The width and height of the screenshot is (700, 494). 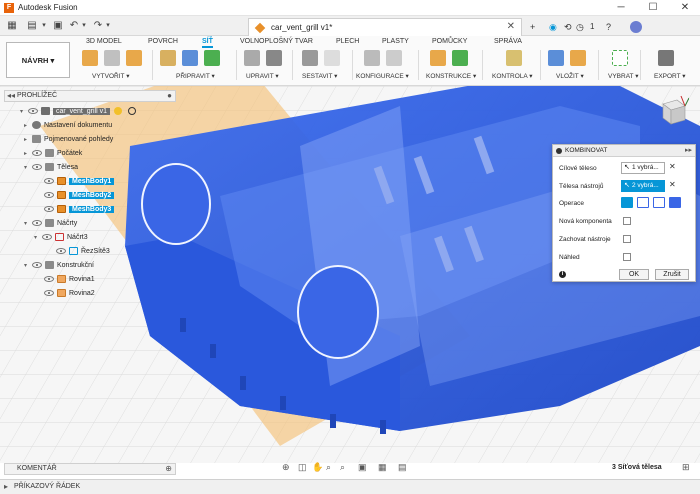 What do you see at coordinates (608, 27) in the screenshot?
I see `help-icon: ?` at bounding box center [608, 27].